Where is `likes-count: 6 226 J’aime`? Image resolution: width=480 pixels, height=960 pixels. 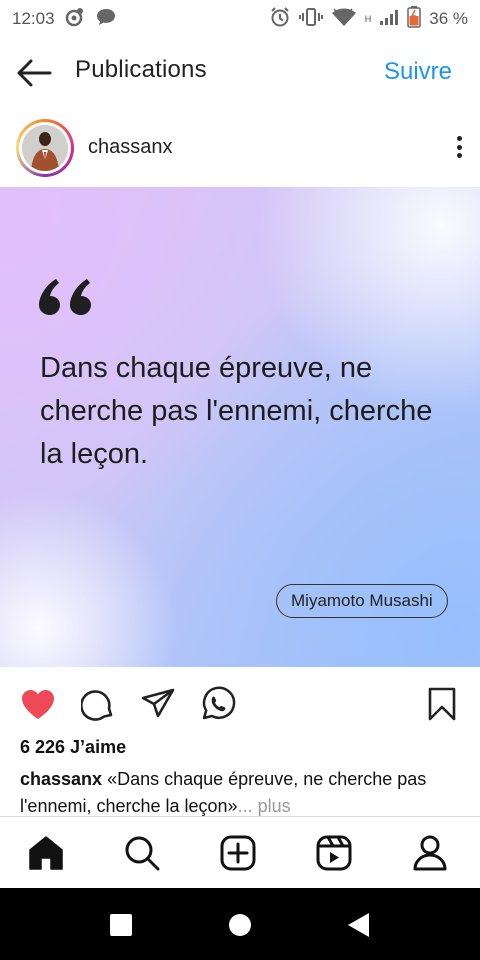
likes-count: 6 226 J’aime is located at coordinates (73, 747).